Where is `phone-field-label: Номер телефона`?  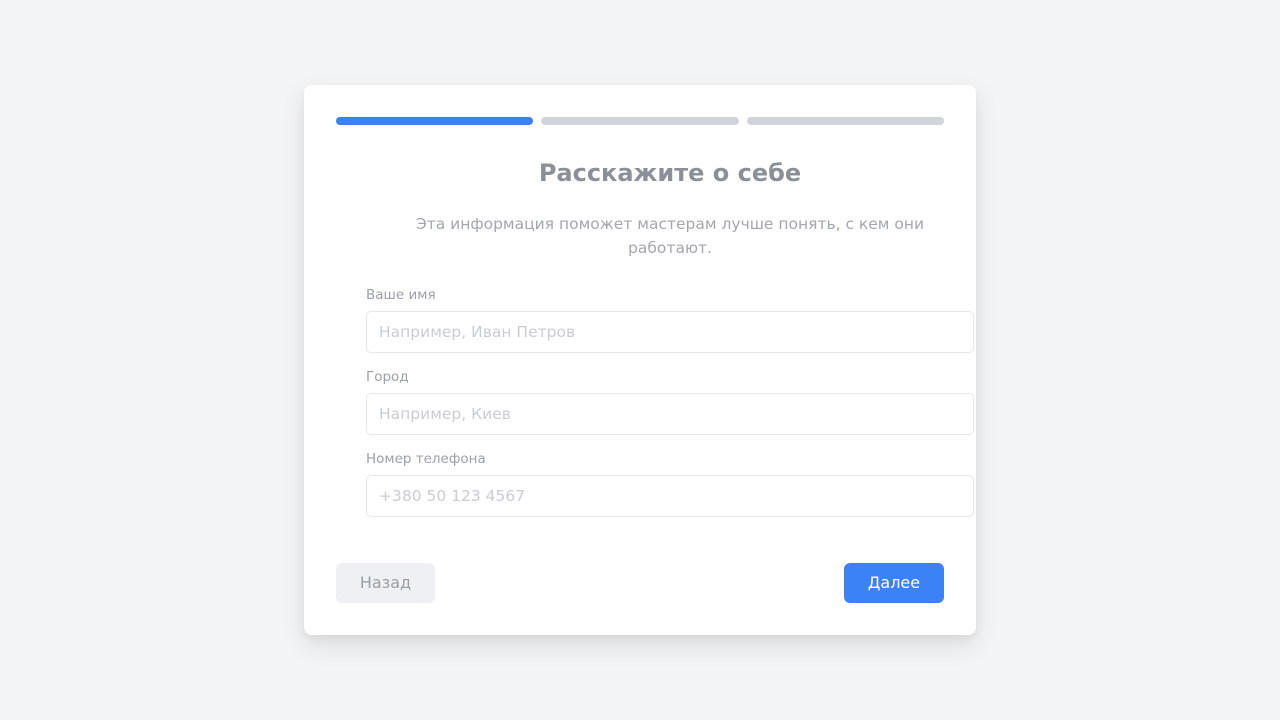 phone-field-label: Номер телефона is located at coordinates (426, 459).